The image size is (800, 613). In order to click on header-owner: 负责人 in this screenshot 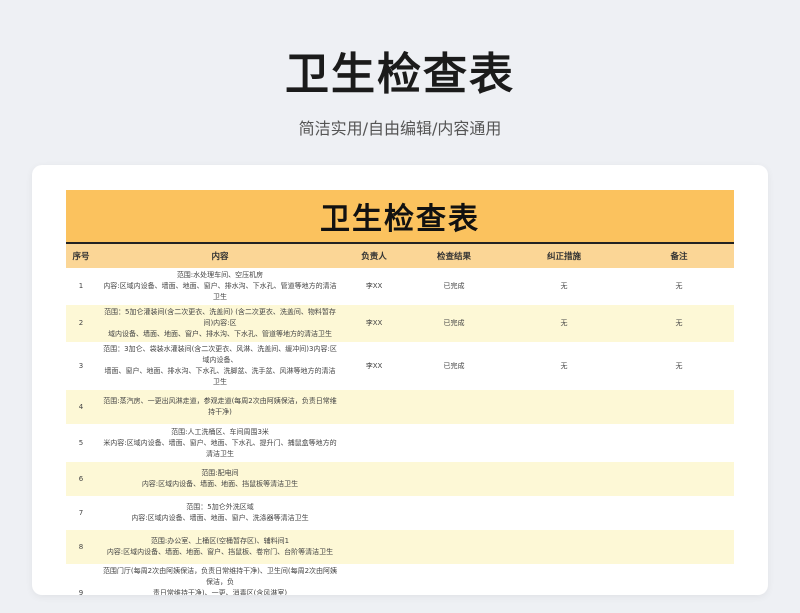, I will do `click(374, 256)`.